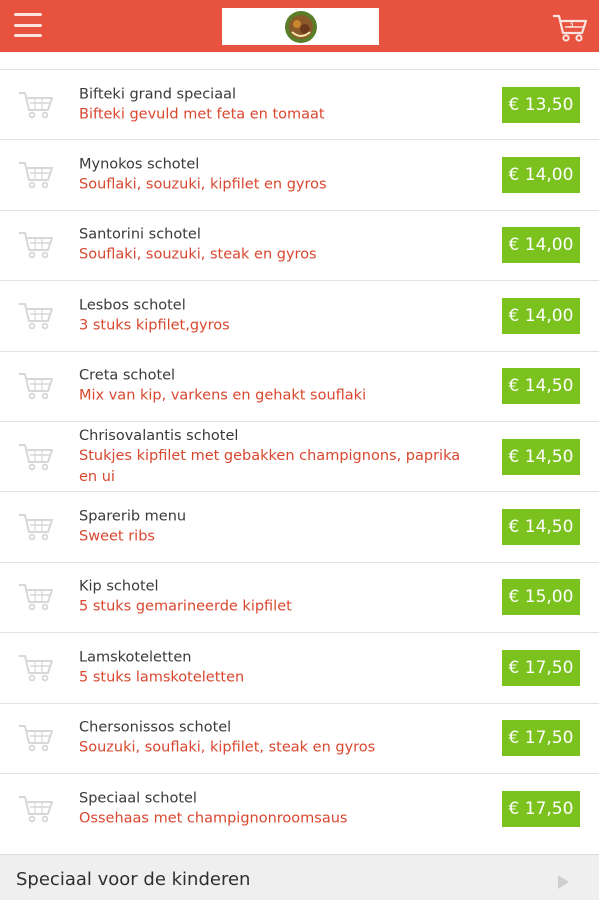 The width and height of the screenshot is (599, 900). I want to click on price-button: € 15,00, so click(541, 597).